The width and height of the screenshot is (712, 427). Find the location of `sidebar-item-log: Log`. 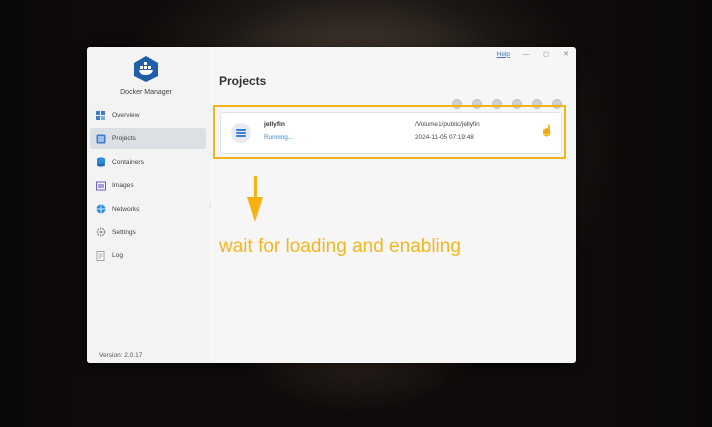

sidebar-item-log: Log is located at coordinates (148, 255).